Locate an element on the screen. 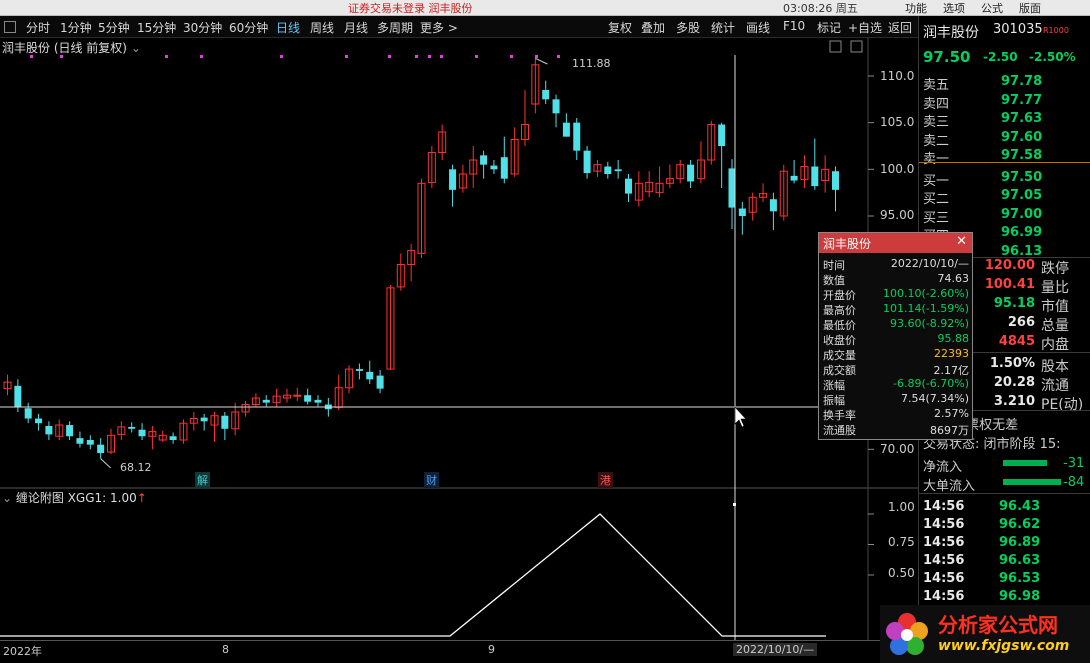 The width and height of the screenshot is (1090, 663). price-change-pct: -2.50% is located at coordinates (1052, 57).